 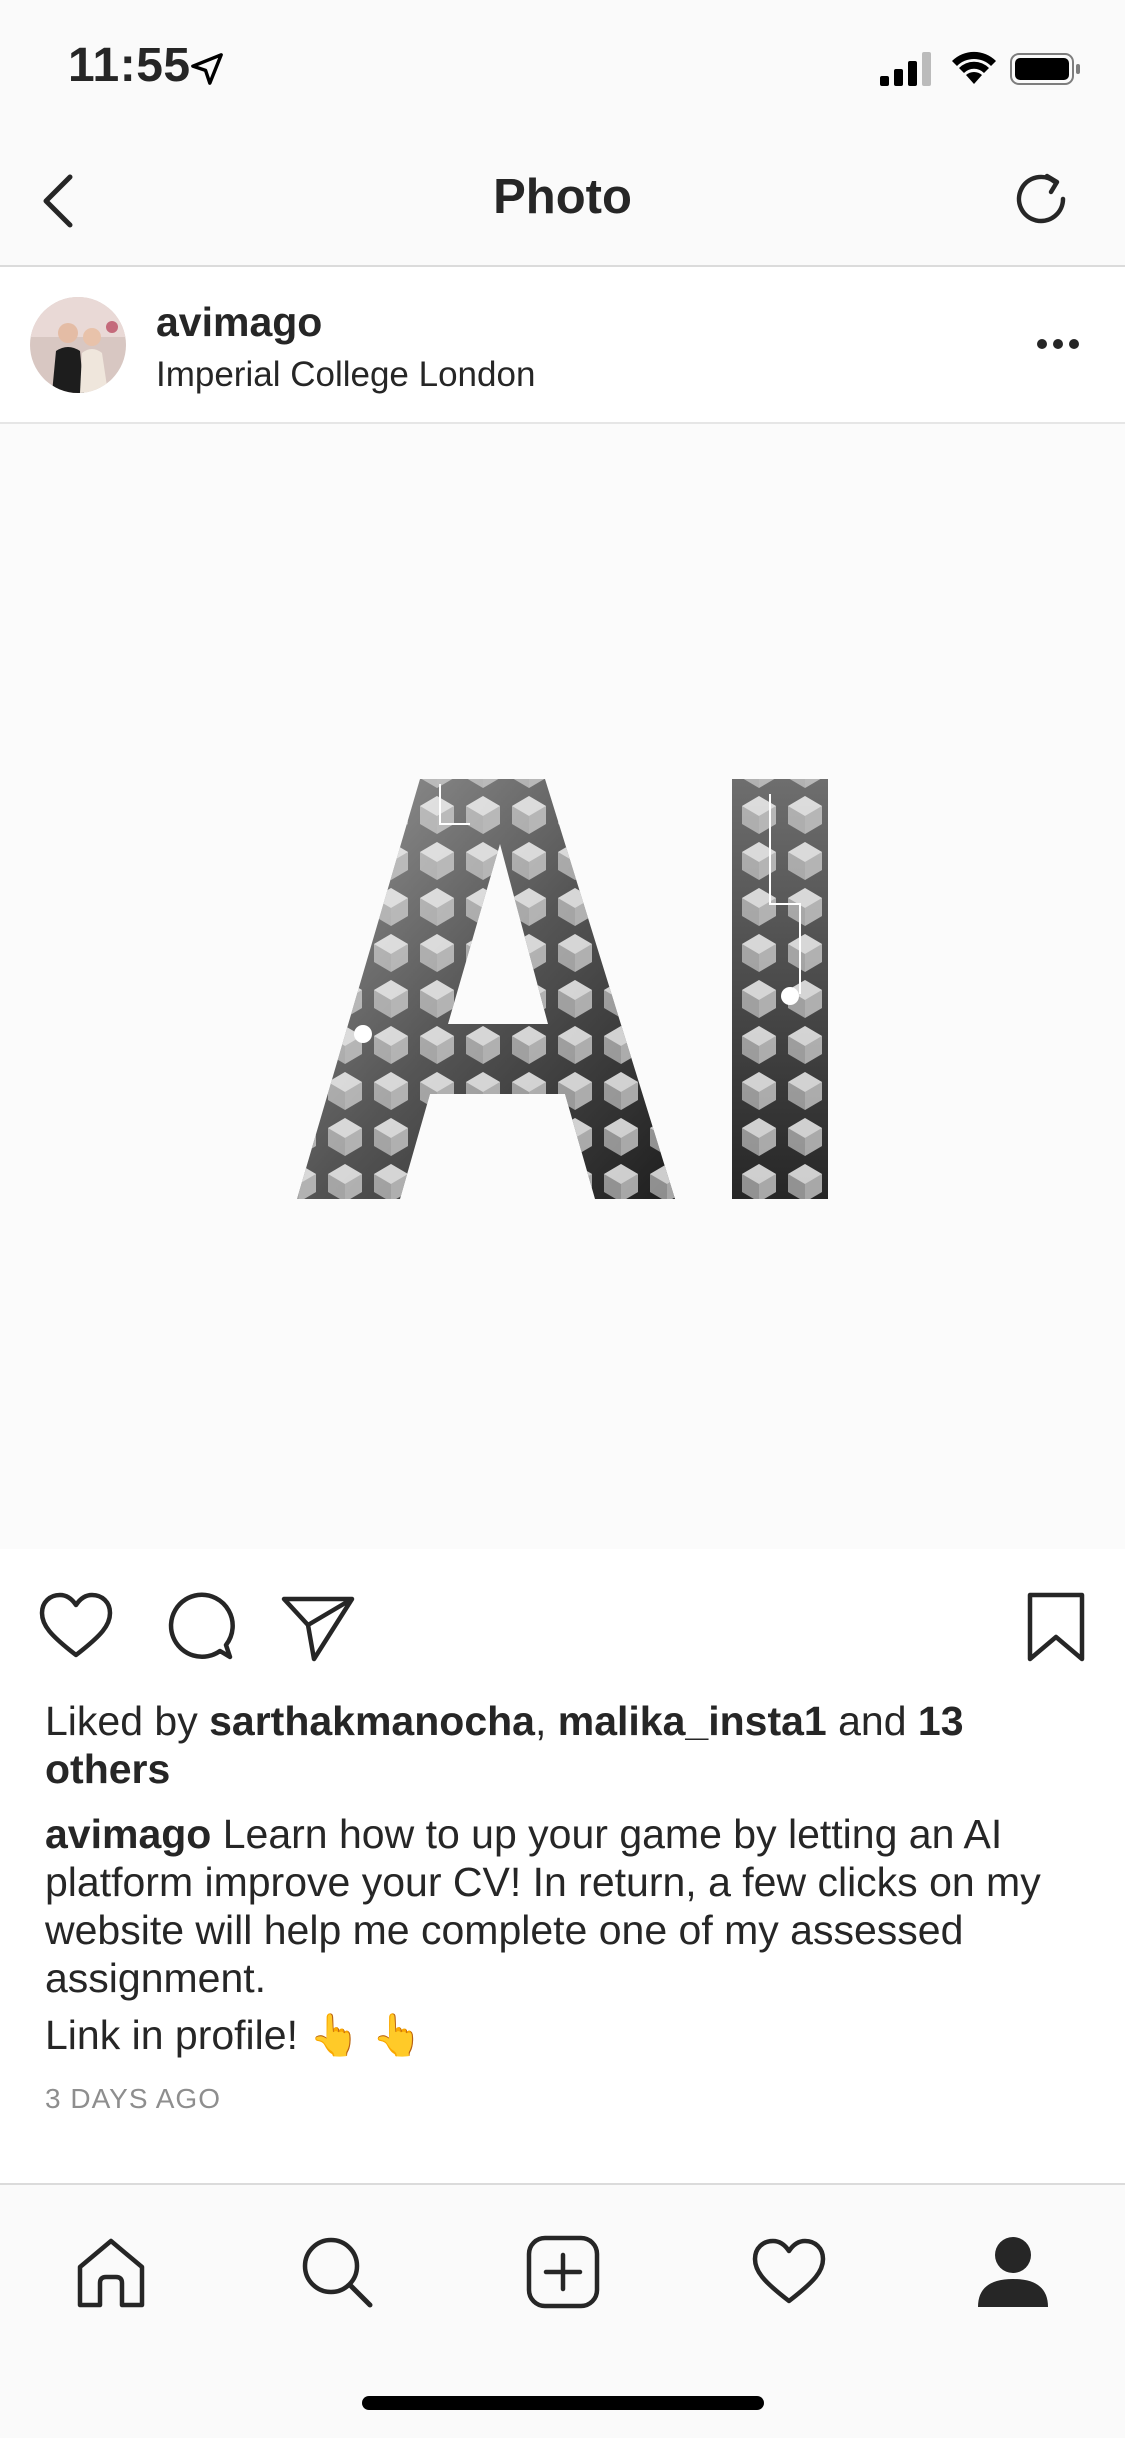 I want to click on refresh-icon, so click(x=1041, y=199).